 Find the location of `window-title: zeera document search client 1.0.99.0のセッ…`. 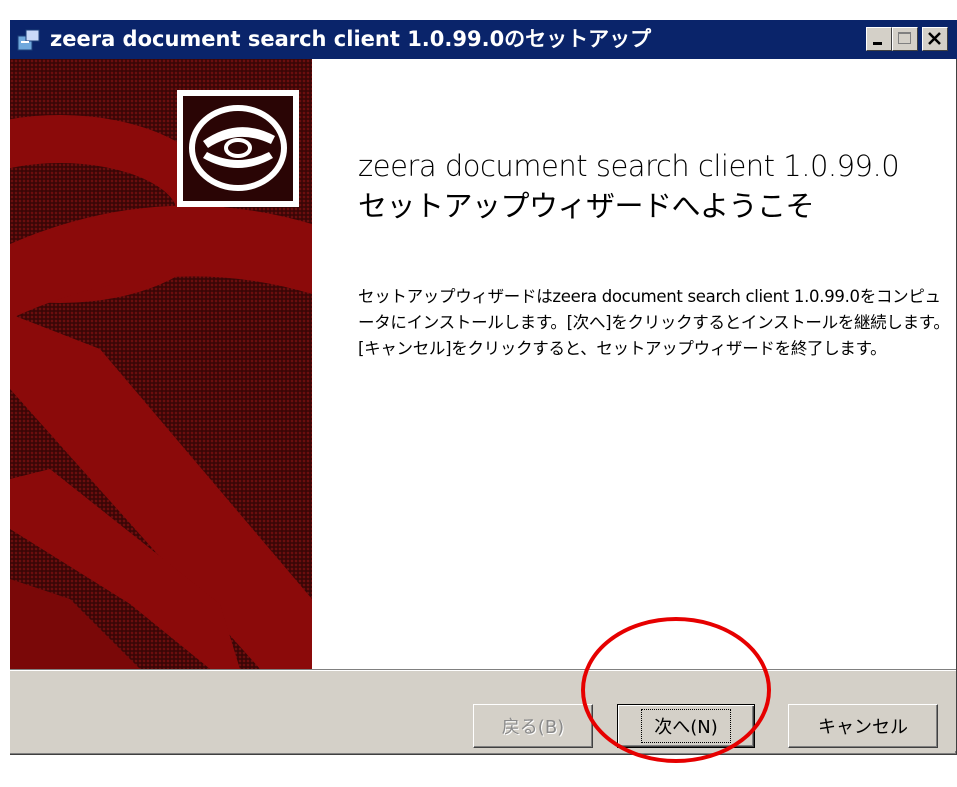

window-title: zeera document search client 1.0.99.0のセッ… is located at coordinates (351, 39).